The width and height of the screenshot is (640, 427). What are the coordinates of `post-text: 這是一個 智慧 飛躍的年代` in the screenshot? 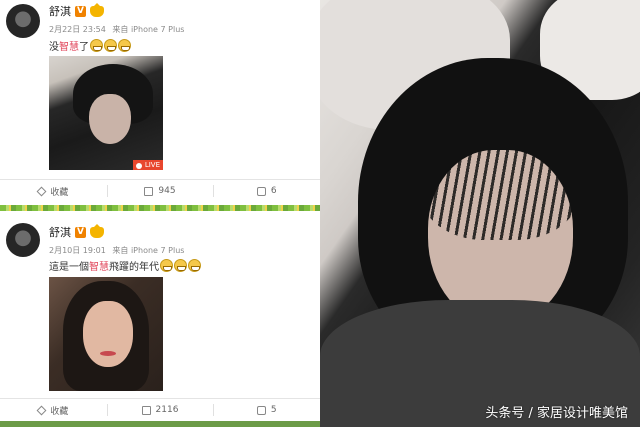 It's located at (125, 265).